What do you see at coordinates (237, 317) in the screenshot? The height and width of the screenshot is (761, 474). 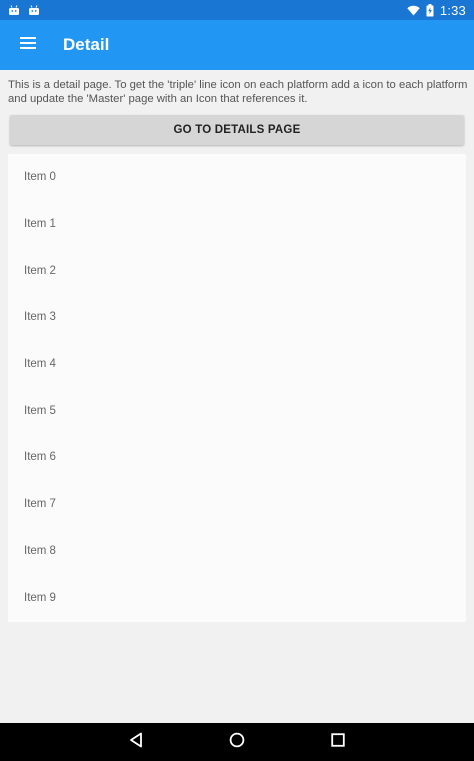 I see `list-item: Item 3` at bounding box center [237, 317].